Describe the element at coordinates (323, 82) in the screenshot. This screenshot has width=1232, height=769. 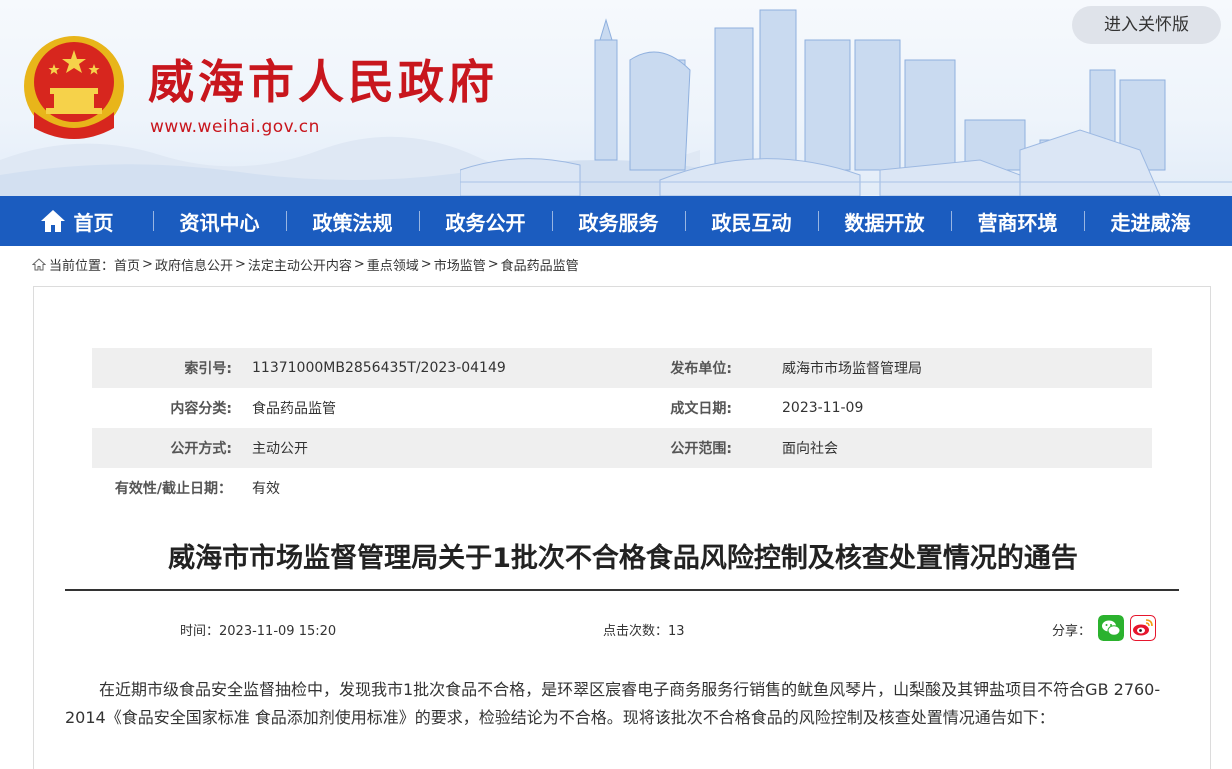
I see `site-title: 威海市人民政府` at that location.